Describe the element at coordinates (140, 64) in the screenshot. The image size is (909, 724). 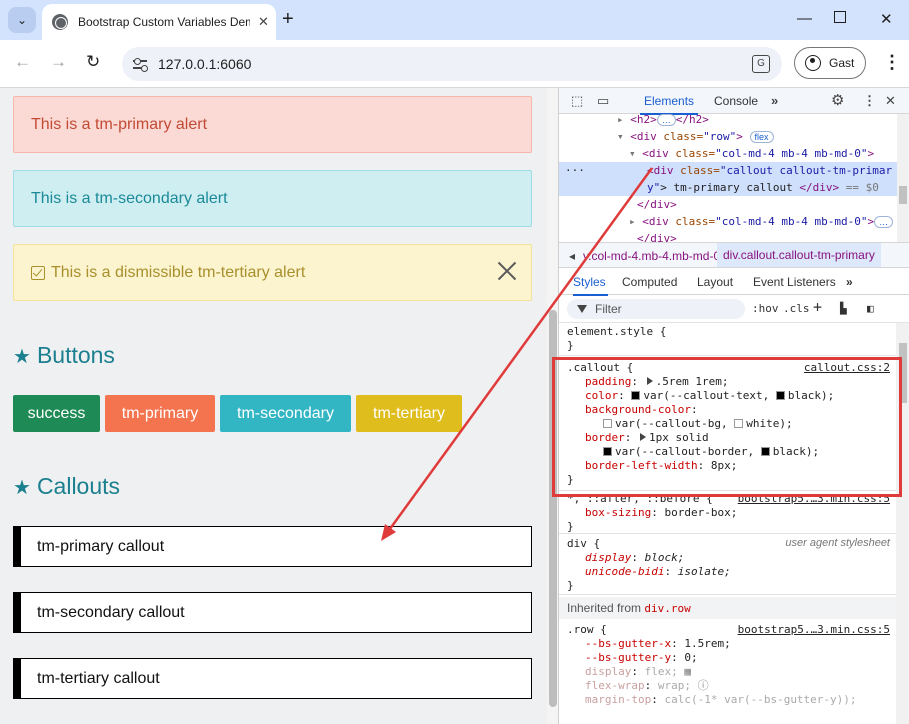
I see `site-info-icon` at that location.